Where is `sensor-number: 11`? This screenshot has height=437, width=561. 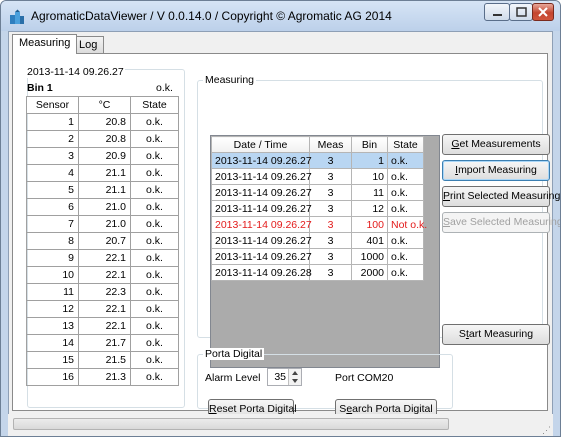 sensor-number: 11 is located at coordinates (52, 292).